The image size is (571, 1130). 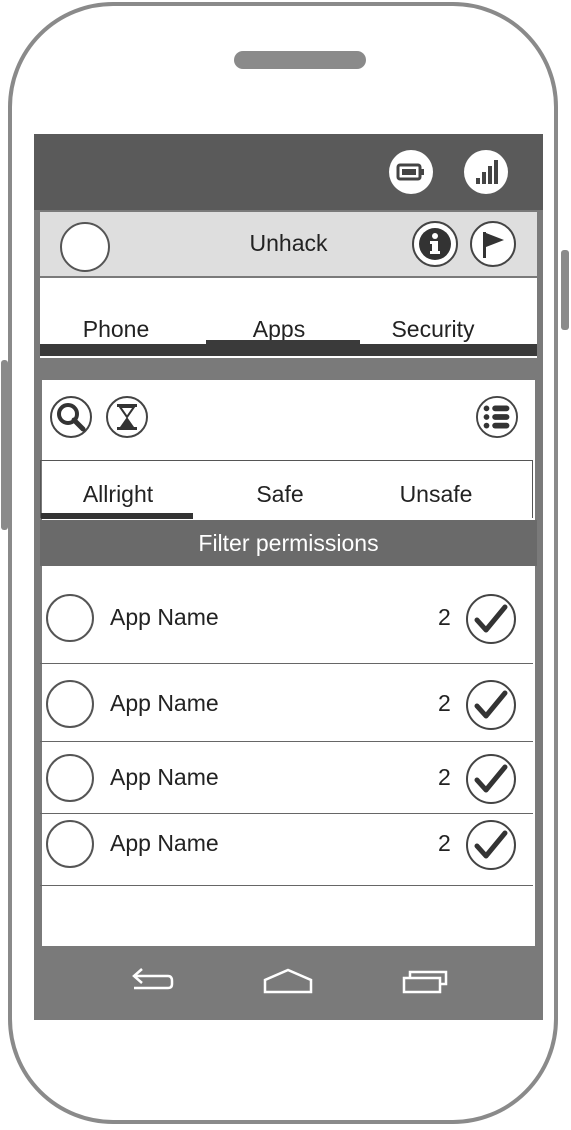 What do you see at coordinates (4, 445) in the screenshot?
I see `volume-button` at bounding box center [4, 445].